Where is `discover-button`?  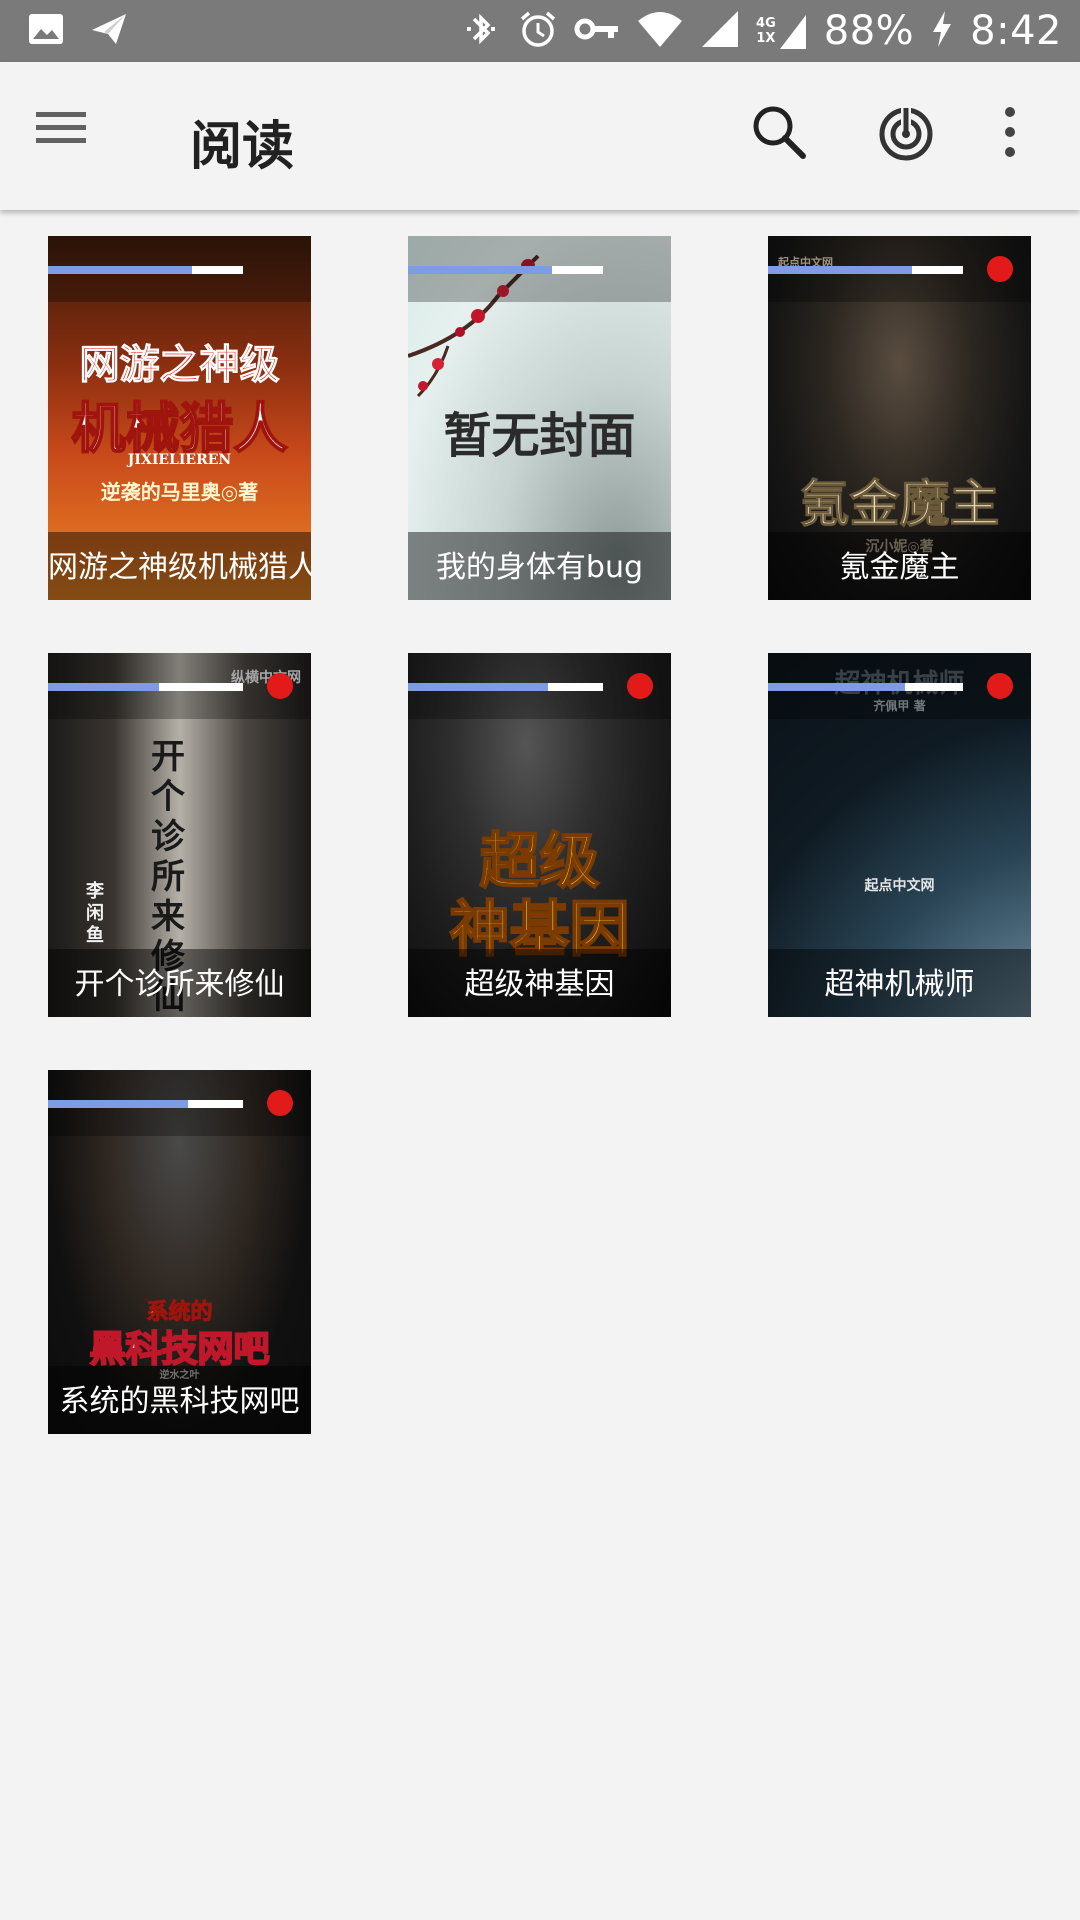
discover-button is located at coordinates (911, 137).